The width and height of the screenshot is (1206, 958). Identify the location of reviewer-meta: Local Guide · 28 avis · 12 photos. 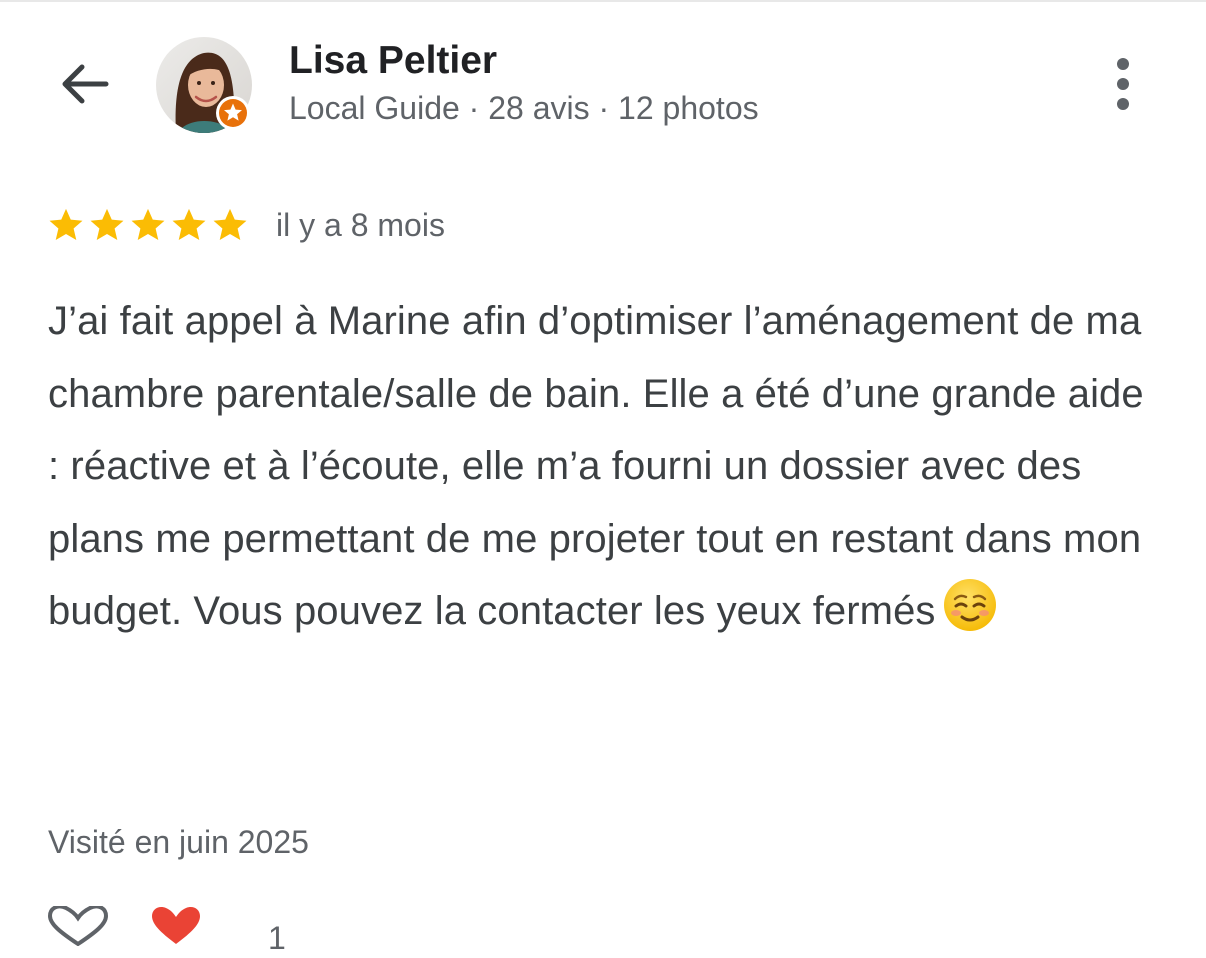
(524, 108).